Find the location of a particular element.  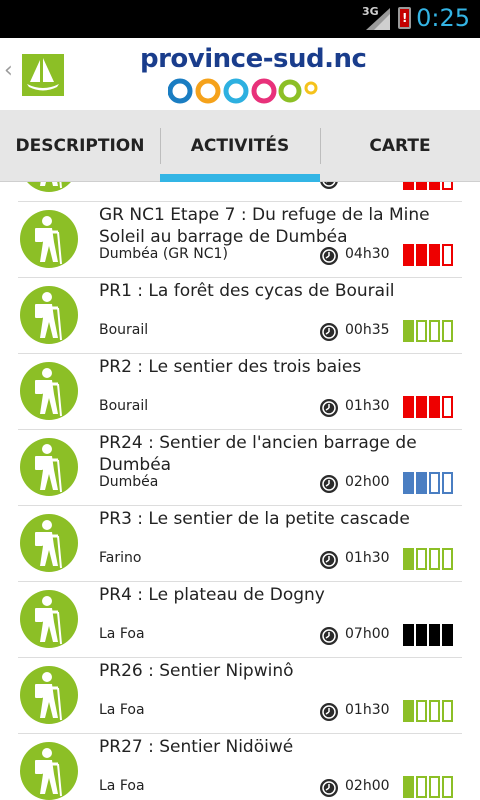

signal-icon is located at coordinates (378, 19).